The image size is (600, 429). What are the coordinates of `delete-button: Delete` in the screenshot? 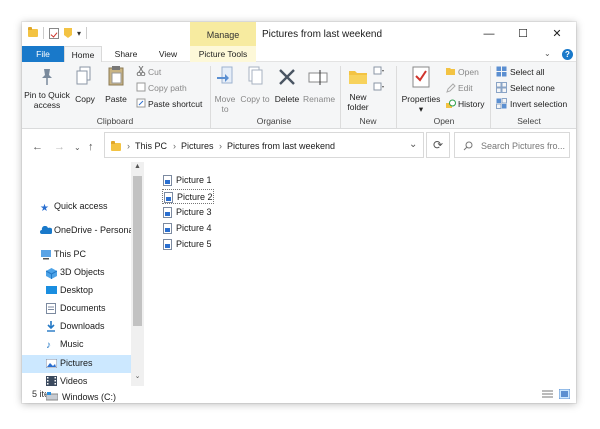 It's located at (287, 99).